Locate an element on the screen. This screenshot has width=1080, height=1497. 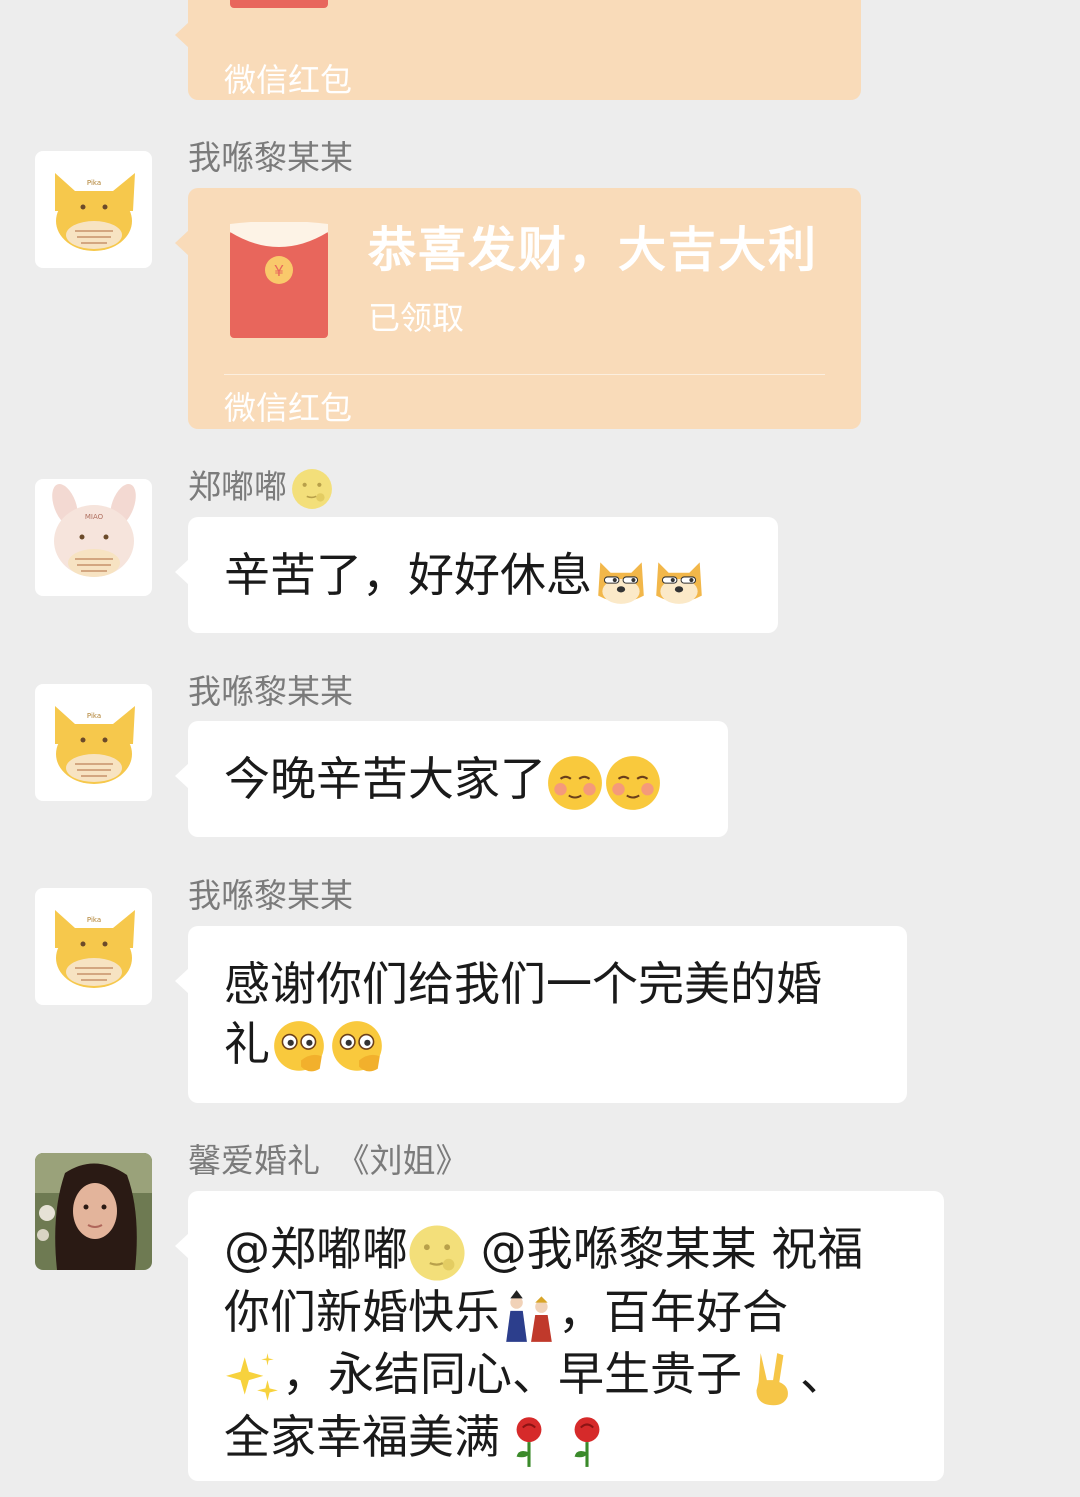
mention: @郑嘟嘟 is located at coordinates (316, 1249).